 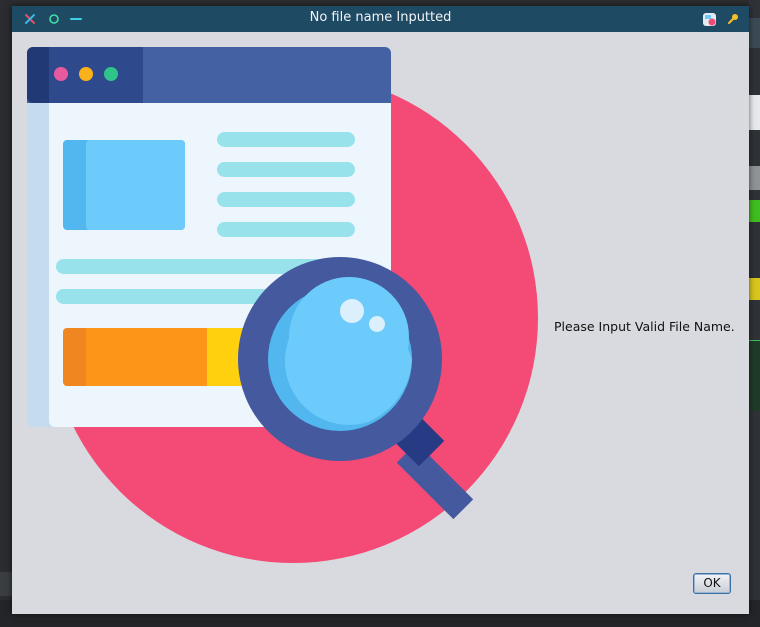 I want to click on app-menu-button, so click(x=709, y=19).